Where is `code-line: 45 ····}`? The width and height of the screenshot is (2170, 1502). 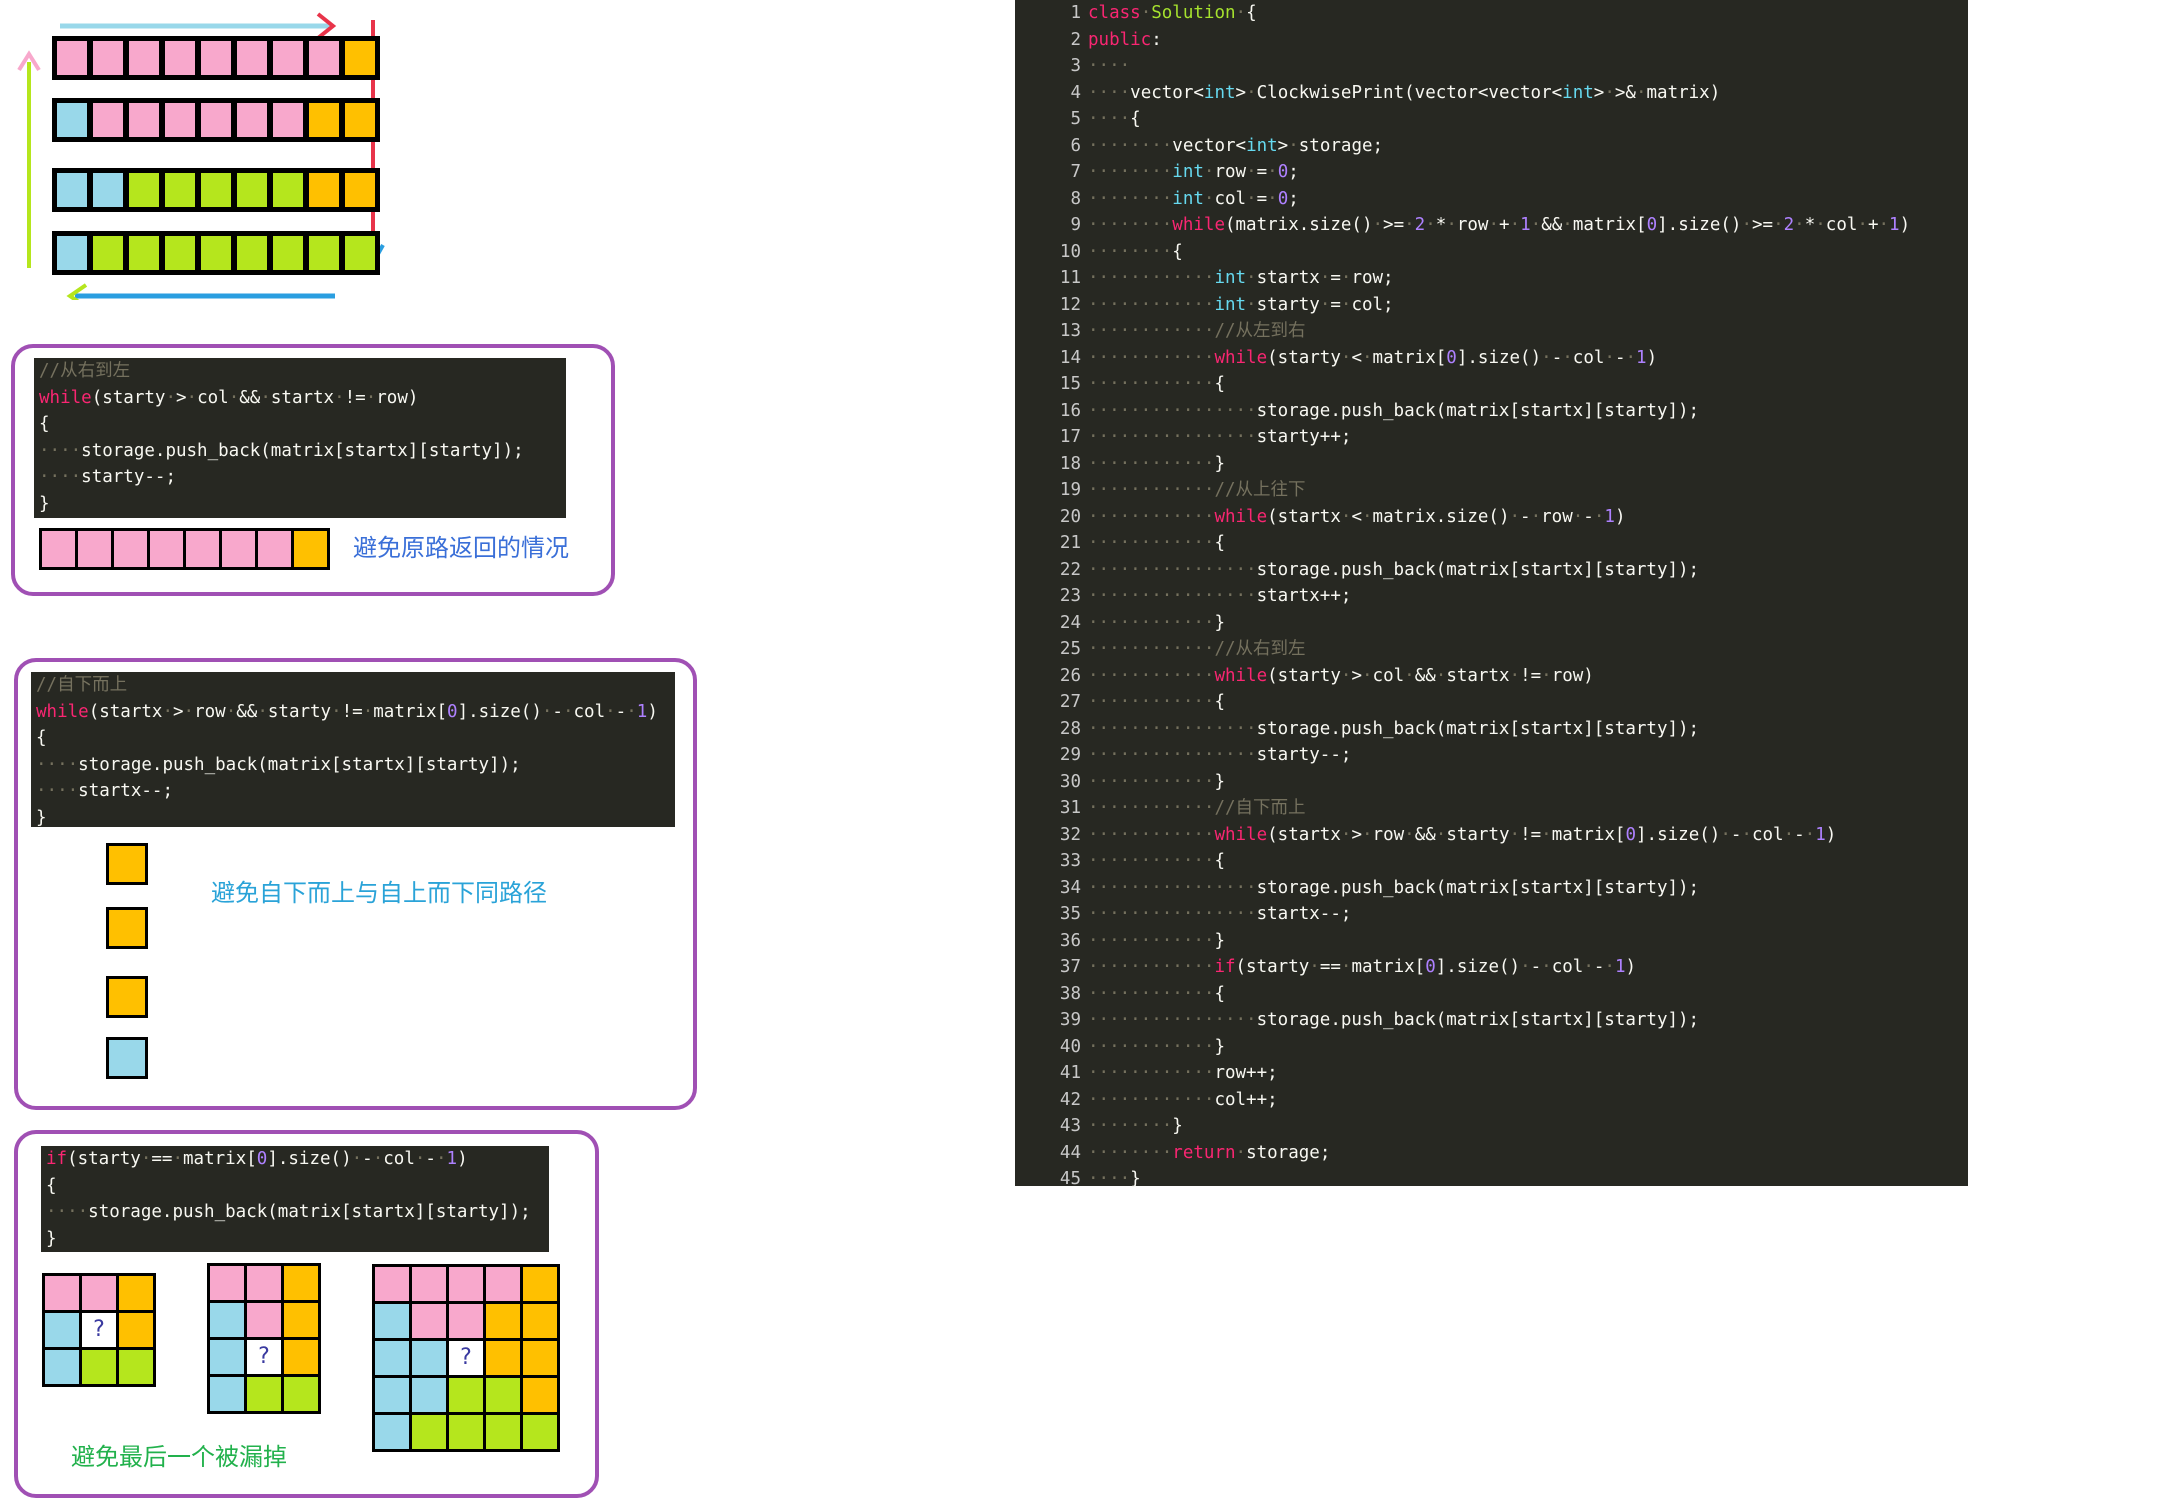
code-line: 45 ····} is located at coordinates (1491, 1179).